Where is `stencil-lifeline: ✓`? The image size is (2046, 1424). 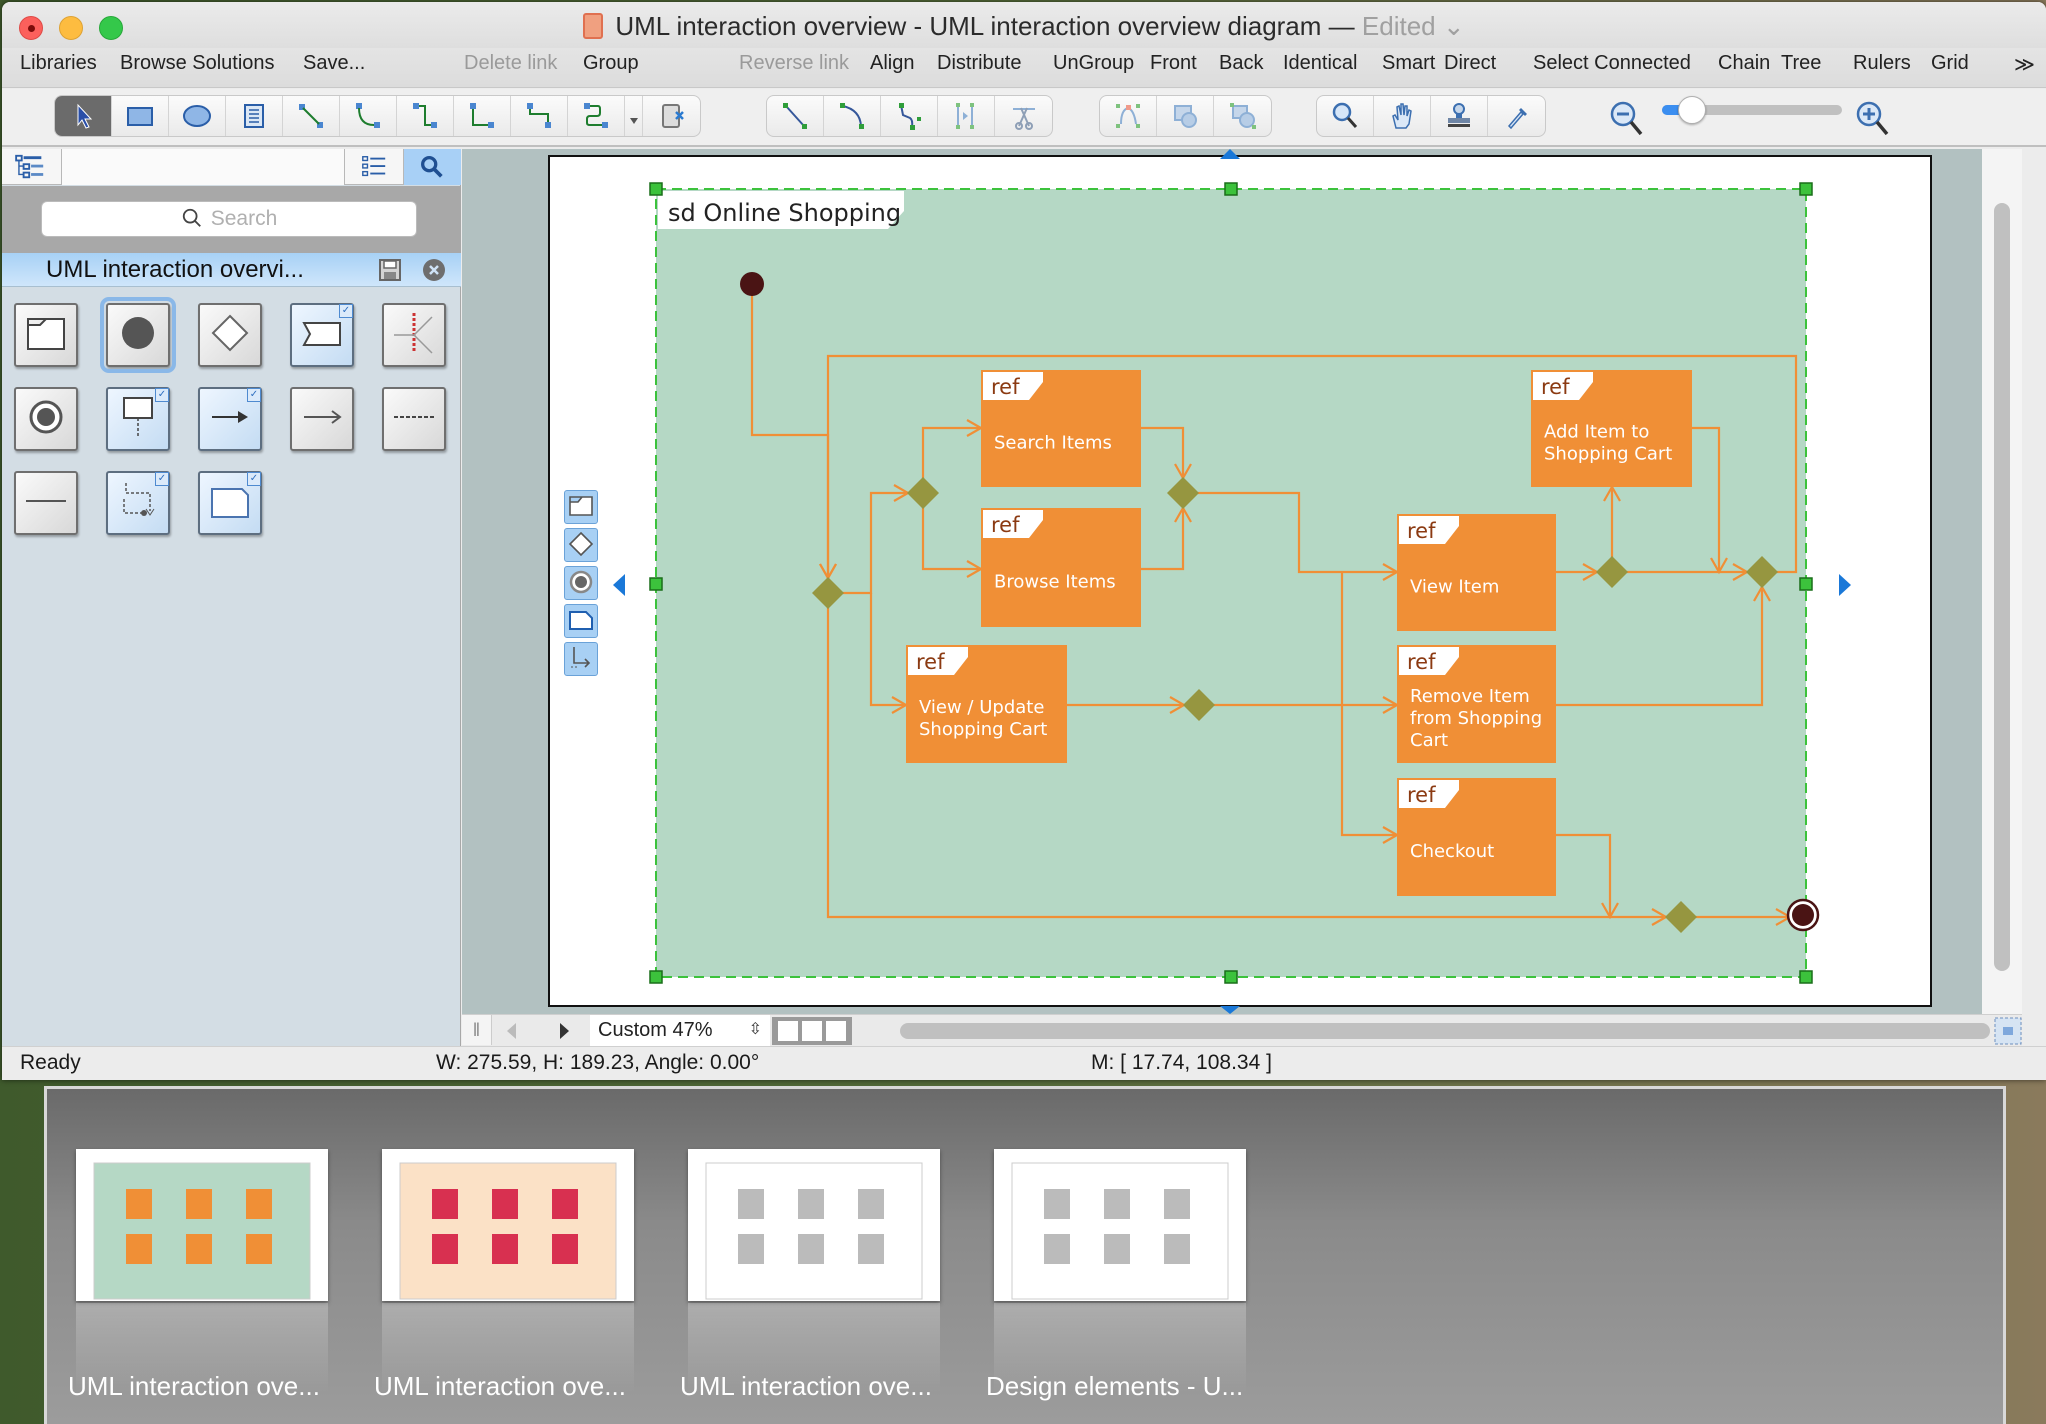
stencil-lifeline: ✓ is located at coordinates (138, 419).